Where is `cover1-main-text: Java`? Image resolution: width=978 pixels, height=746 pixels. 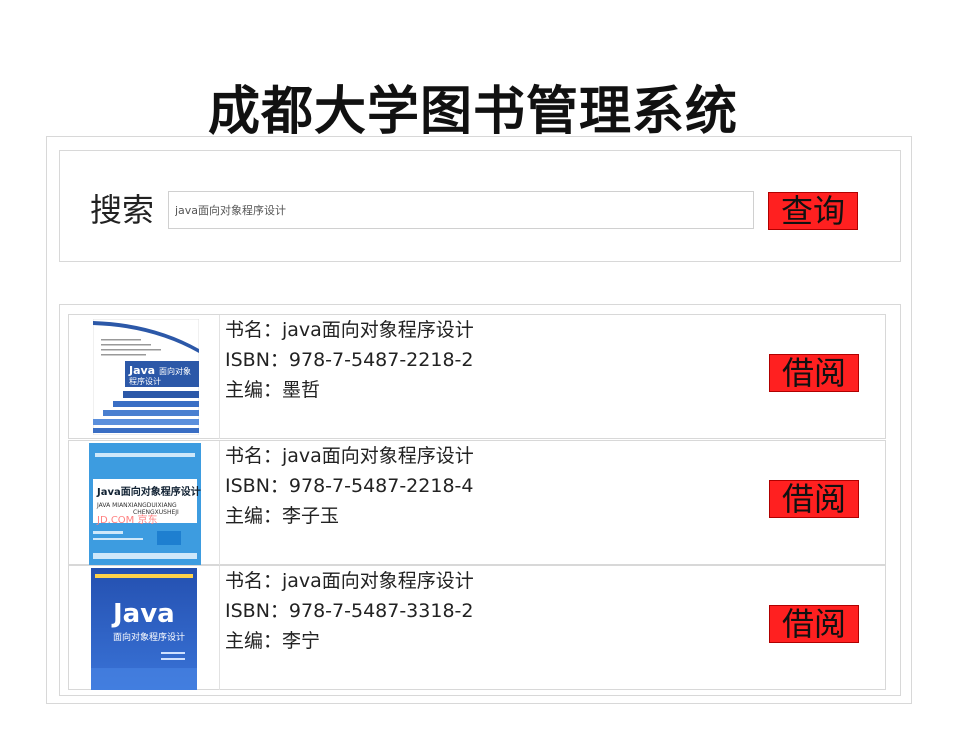 cover1-main-text: Java is located at coordinates (141, 370).